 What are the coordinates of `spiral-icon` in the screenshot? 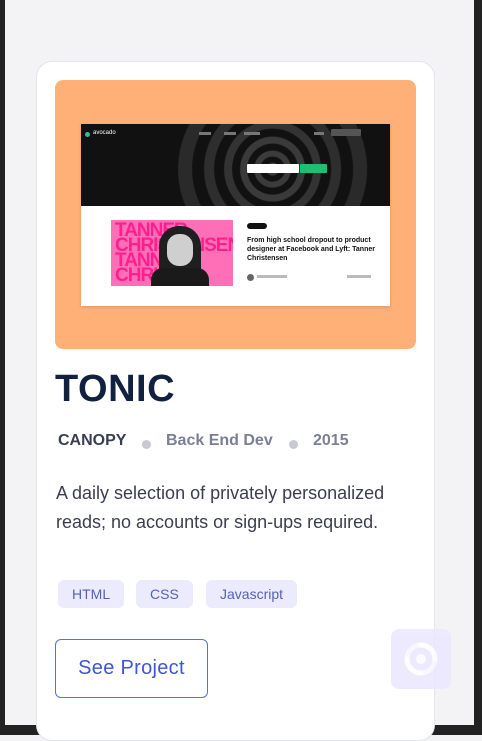 It's located at (421, 659).